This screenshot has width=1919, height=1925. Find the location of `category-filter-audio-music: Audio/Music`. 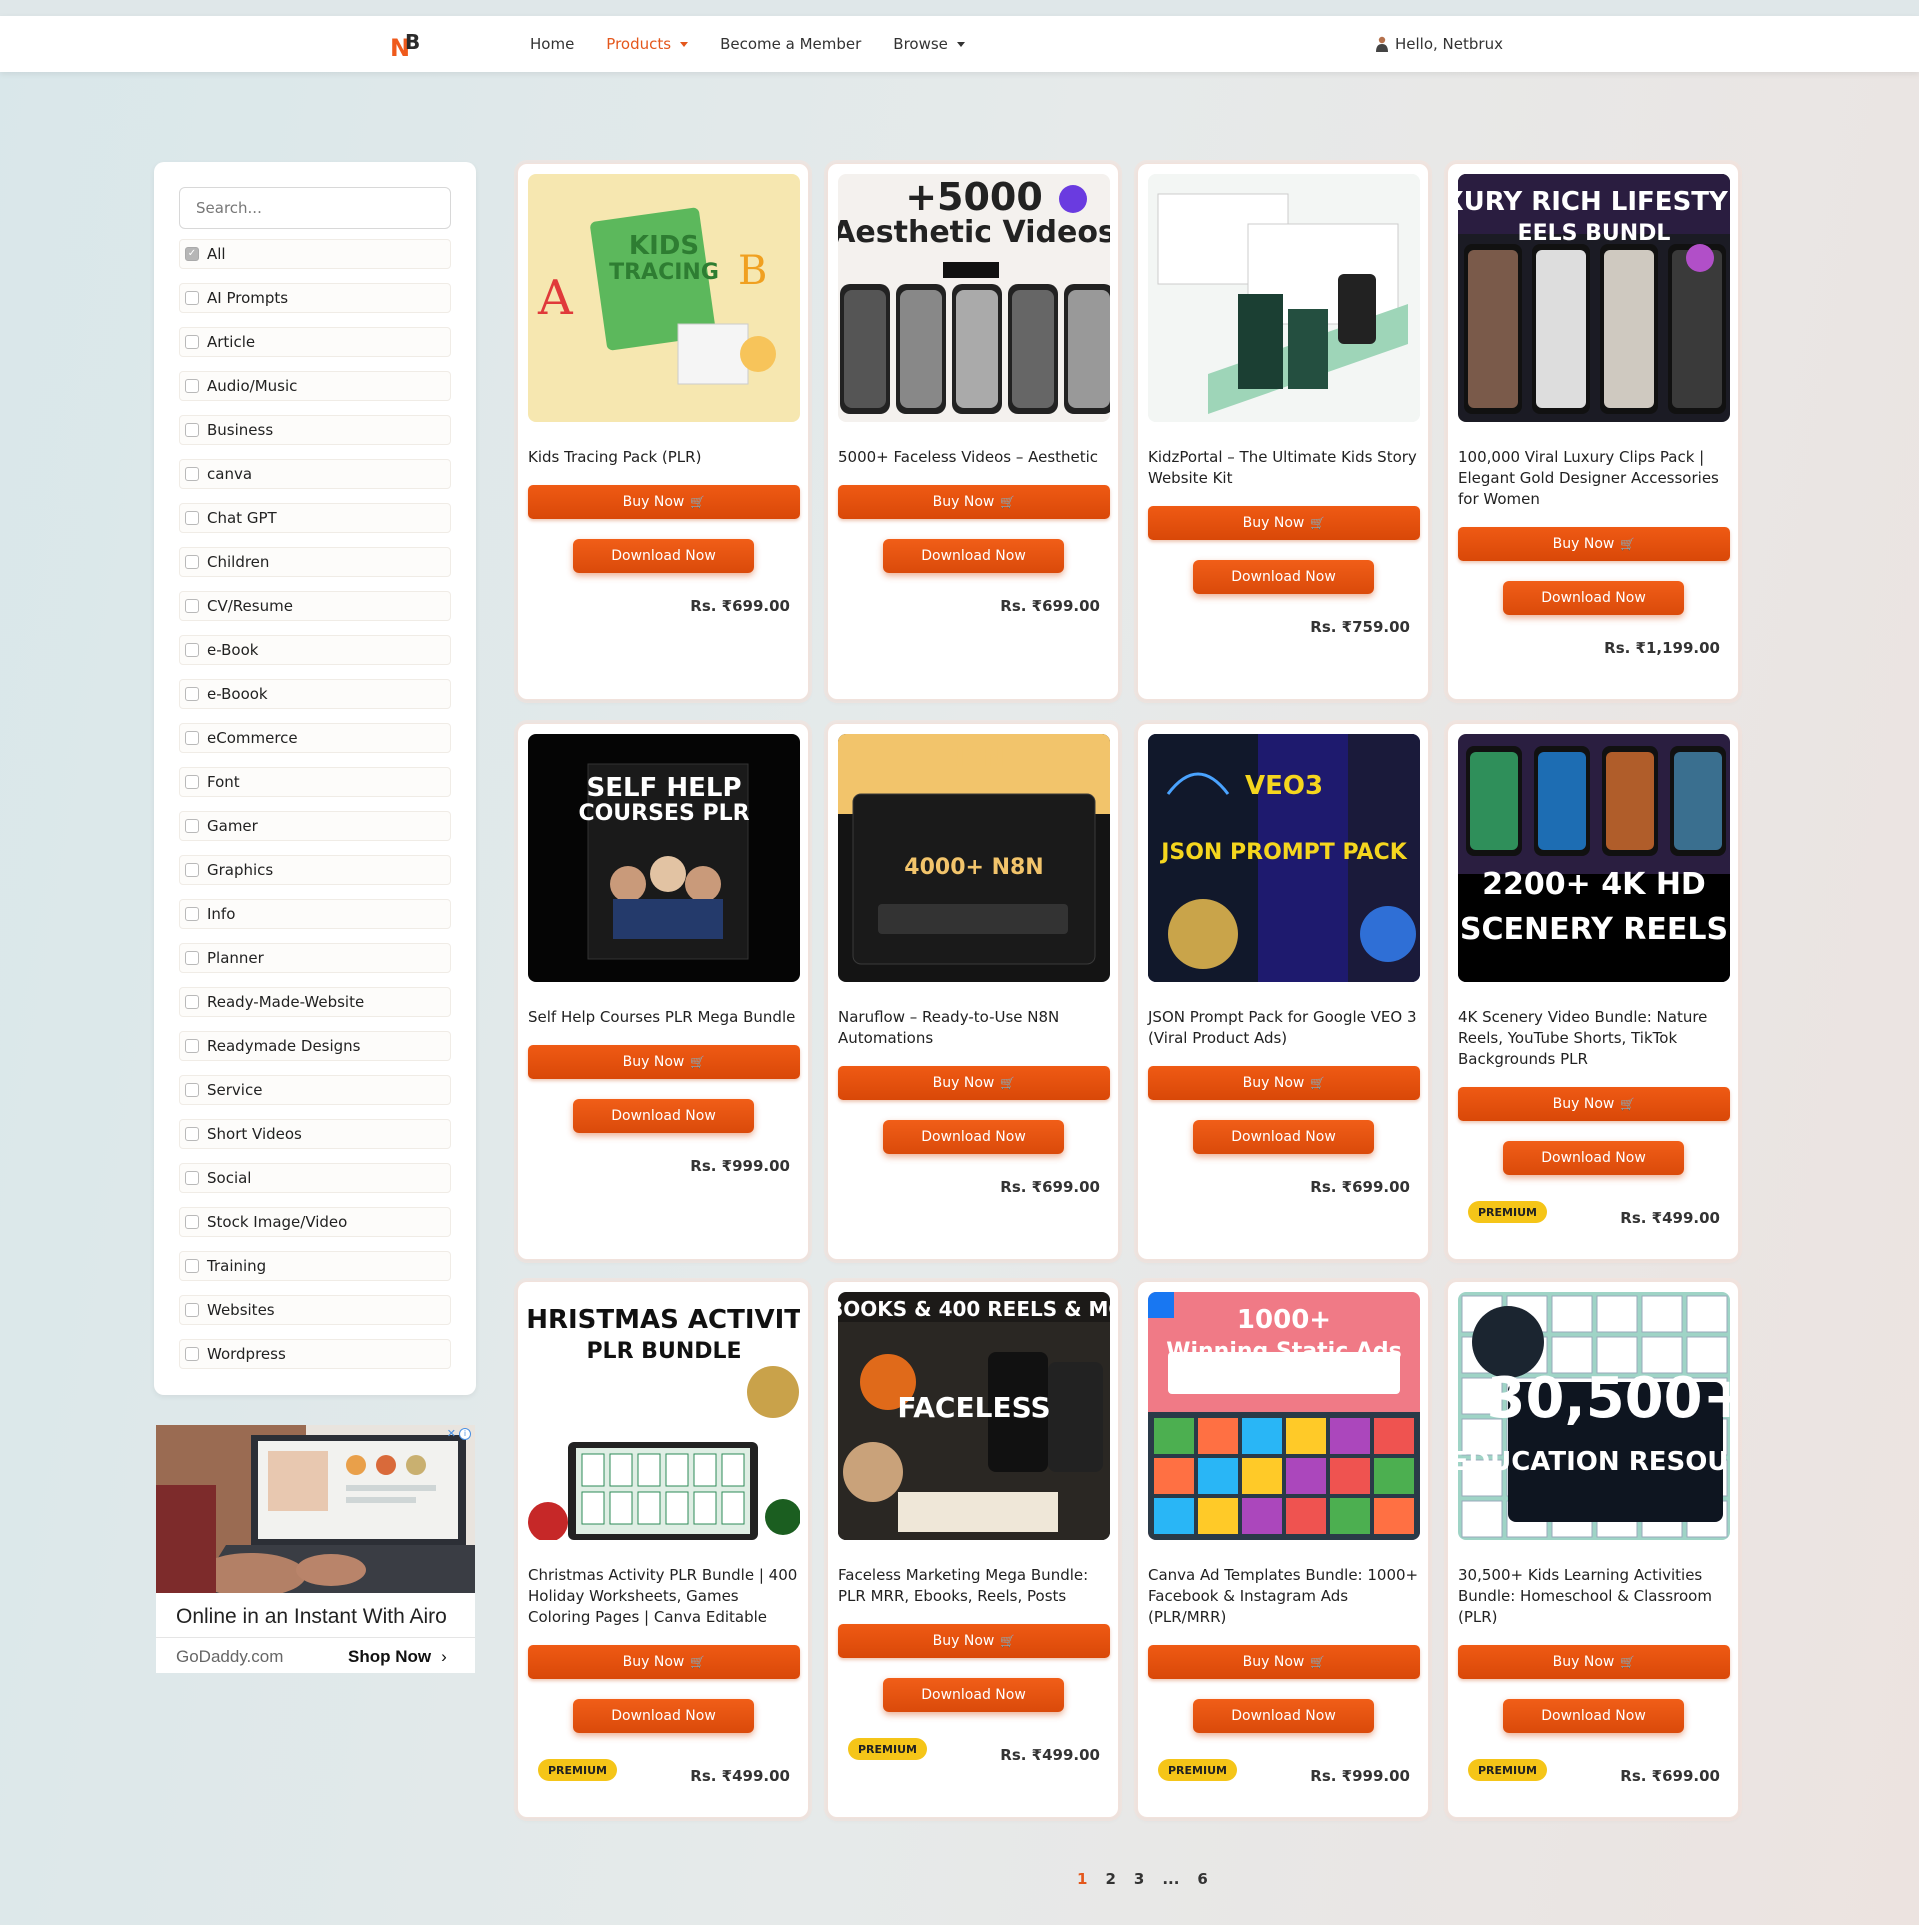

category-filter-audio-music: Audio/Music is located at coordinates (315, 386).